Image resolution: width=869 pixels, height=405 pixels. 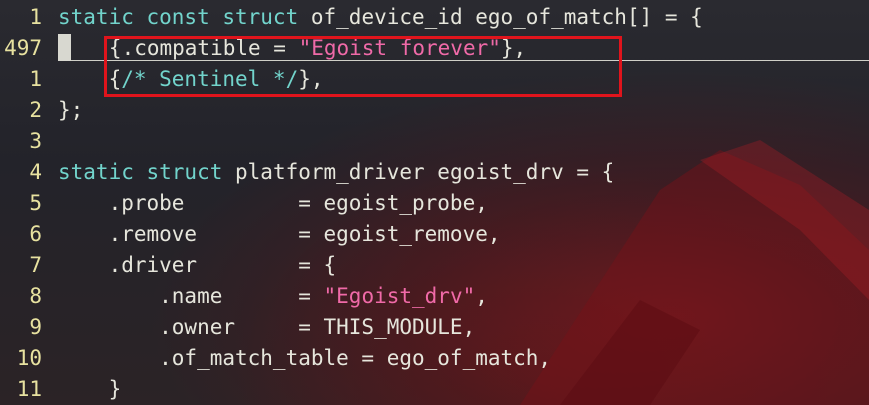 What do you see at coordinates (184, 17) in the screenshot?
I see `keyword-token: static const struct` at bounding box center [184, 17].